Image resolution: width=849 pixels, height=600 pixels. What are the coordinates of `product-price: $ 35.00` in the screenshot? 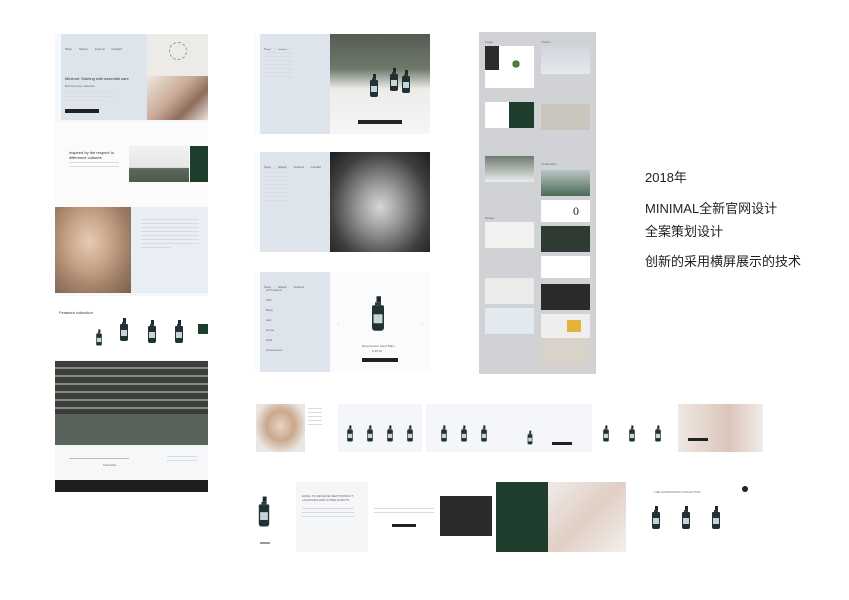 It's located at (377, 351).